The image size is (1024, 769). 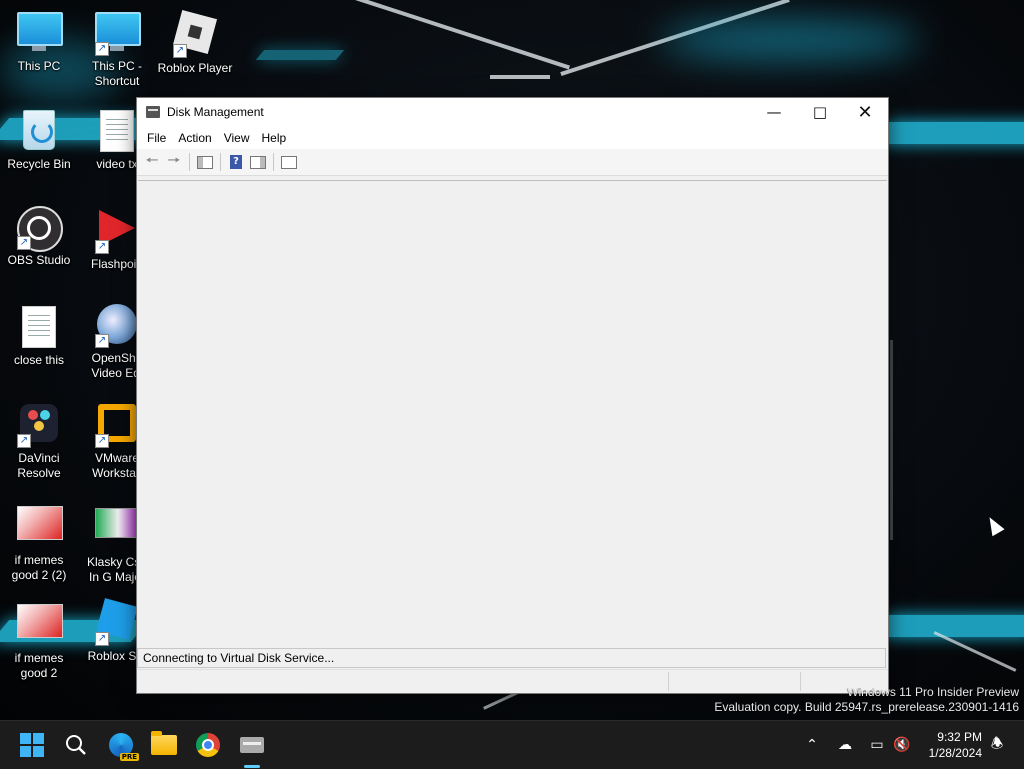 I want to click on openshot-icon: ↗, so click(x=117, y=326).